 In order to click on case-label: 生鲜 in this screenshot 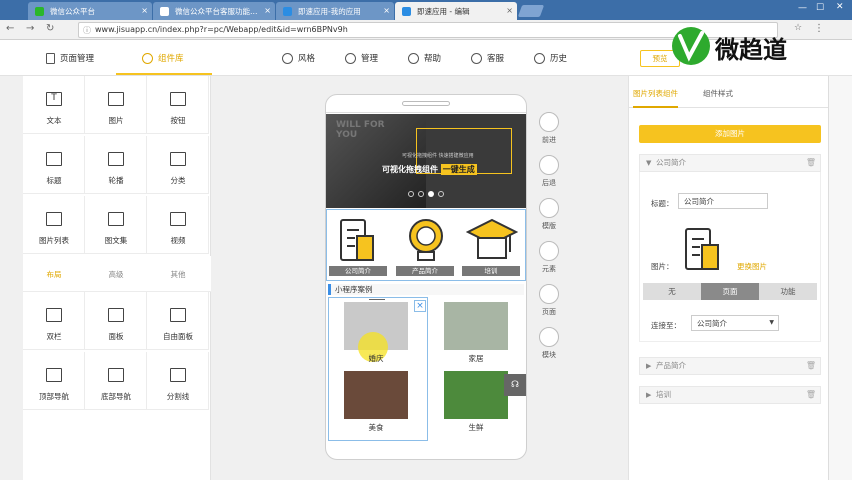, I will do `click(476, 427)`.